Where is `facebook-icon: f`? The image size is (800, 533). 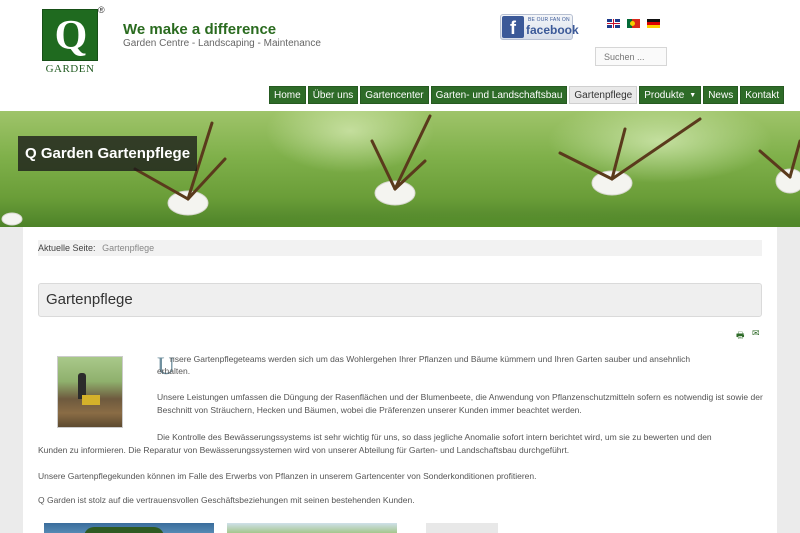
facebook-icon: f is located at coordinates (513, 27).